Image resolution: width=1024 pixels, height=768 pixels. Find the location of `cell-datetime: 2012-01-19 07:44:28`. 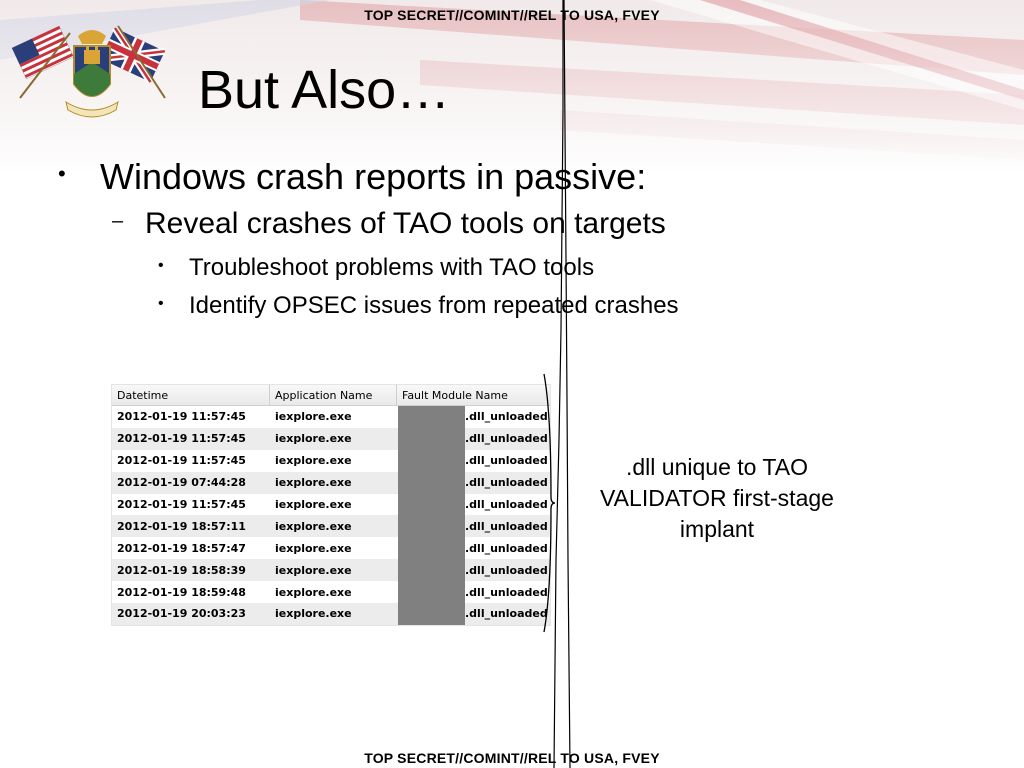

cell-datetime: 2012-01-19 07:44:28 is located at coordinates (181, 483).